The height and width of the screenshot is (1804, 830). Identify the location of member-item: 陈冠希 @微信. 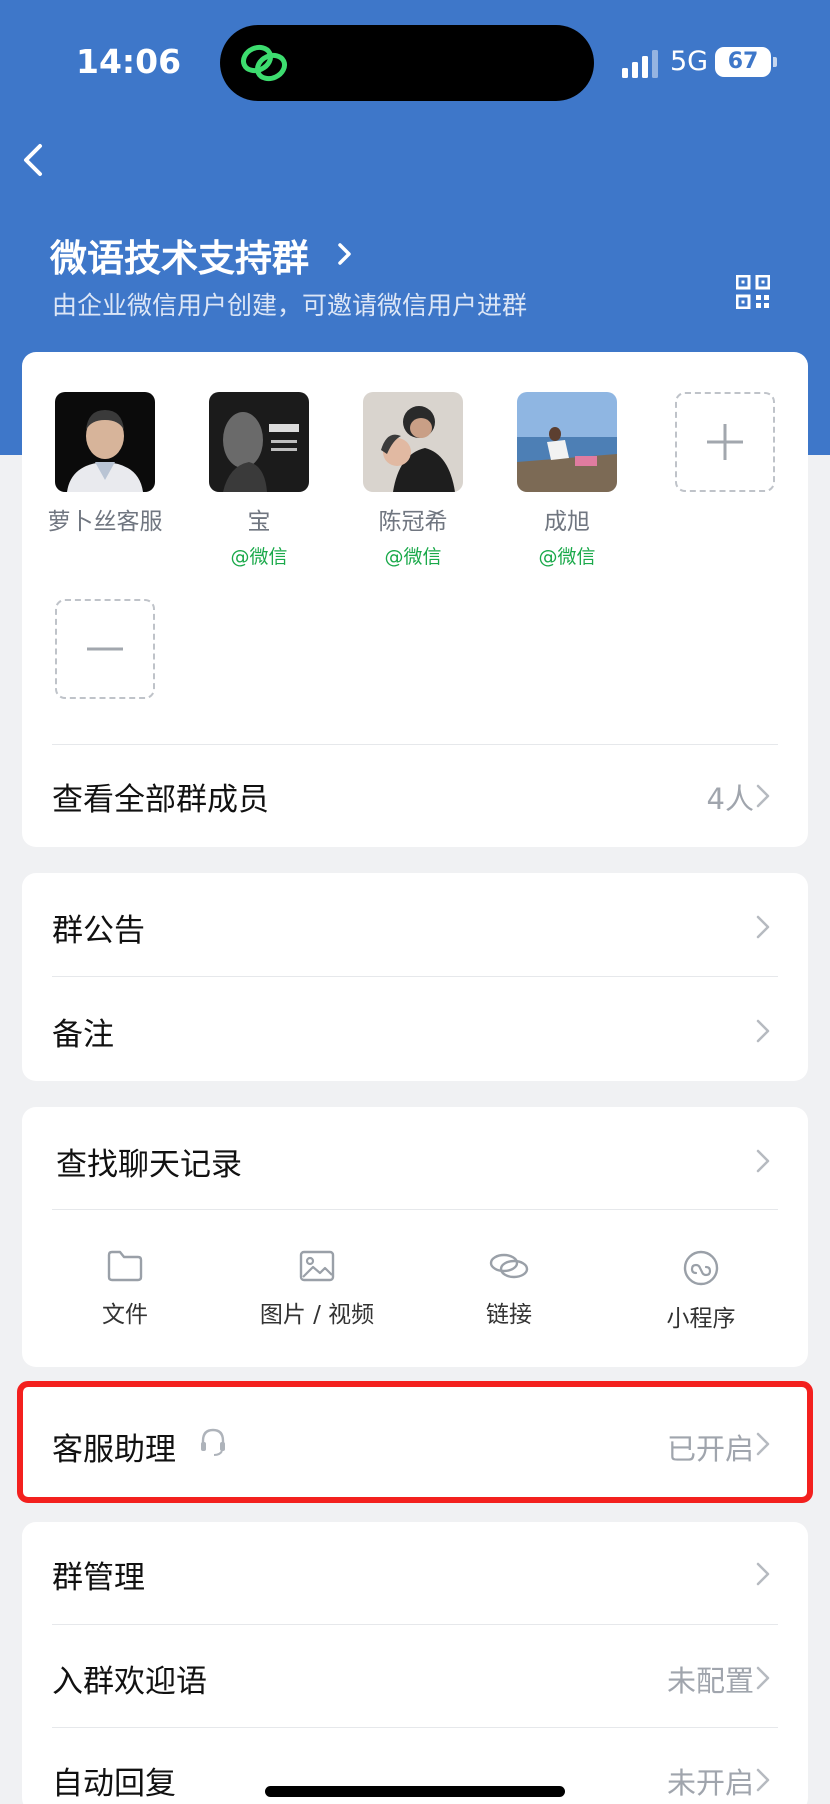
(413, 480).